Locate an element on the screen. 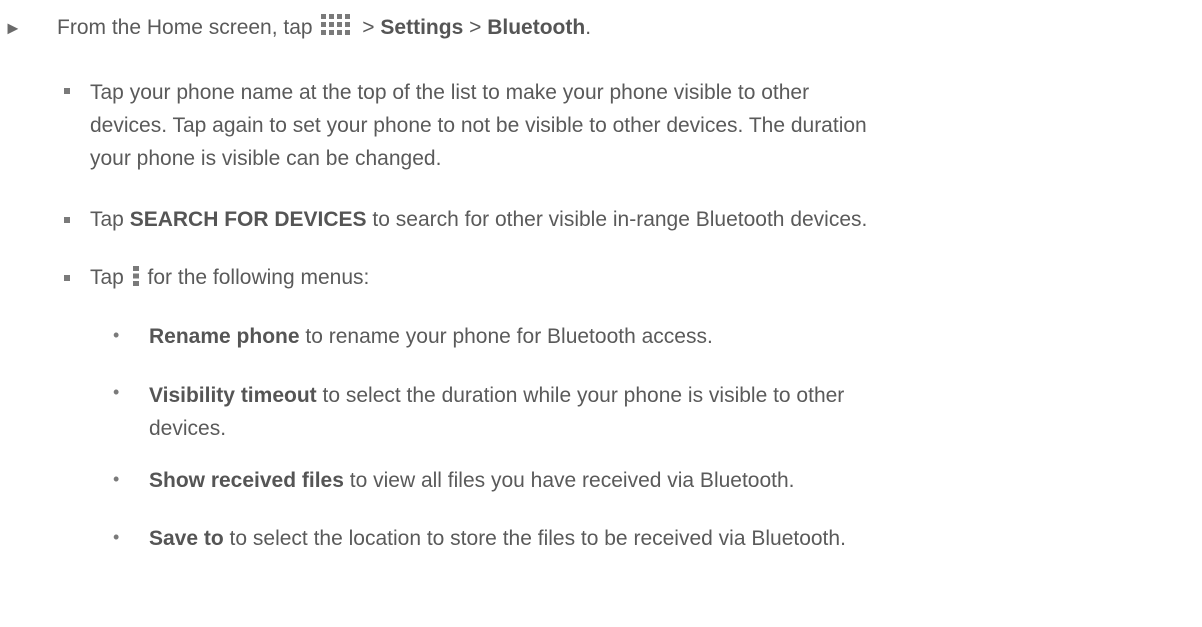 Image resolution: width=1202 pixels, height=627 pixels. show-received-files-label: Show received files is located at coordinates (246, 480).